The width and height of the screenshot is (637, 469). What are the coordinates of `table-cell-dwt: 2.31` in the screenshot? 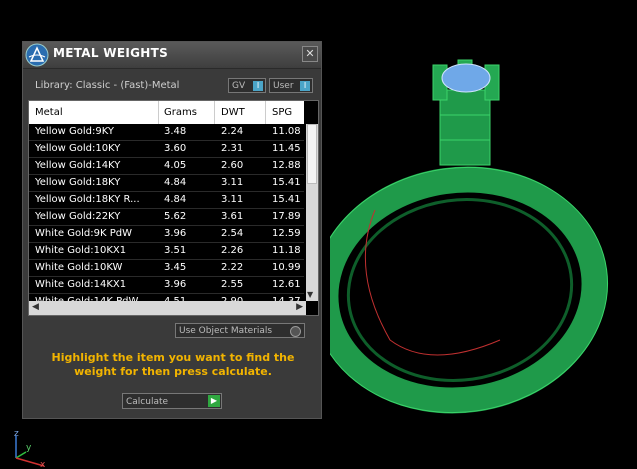 It's located at (232, 148).